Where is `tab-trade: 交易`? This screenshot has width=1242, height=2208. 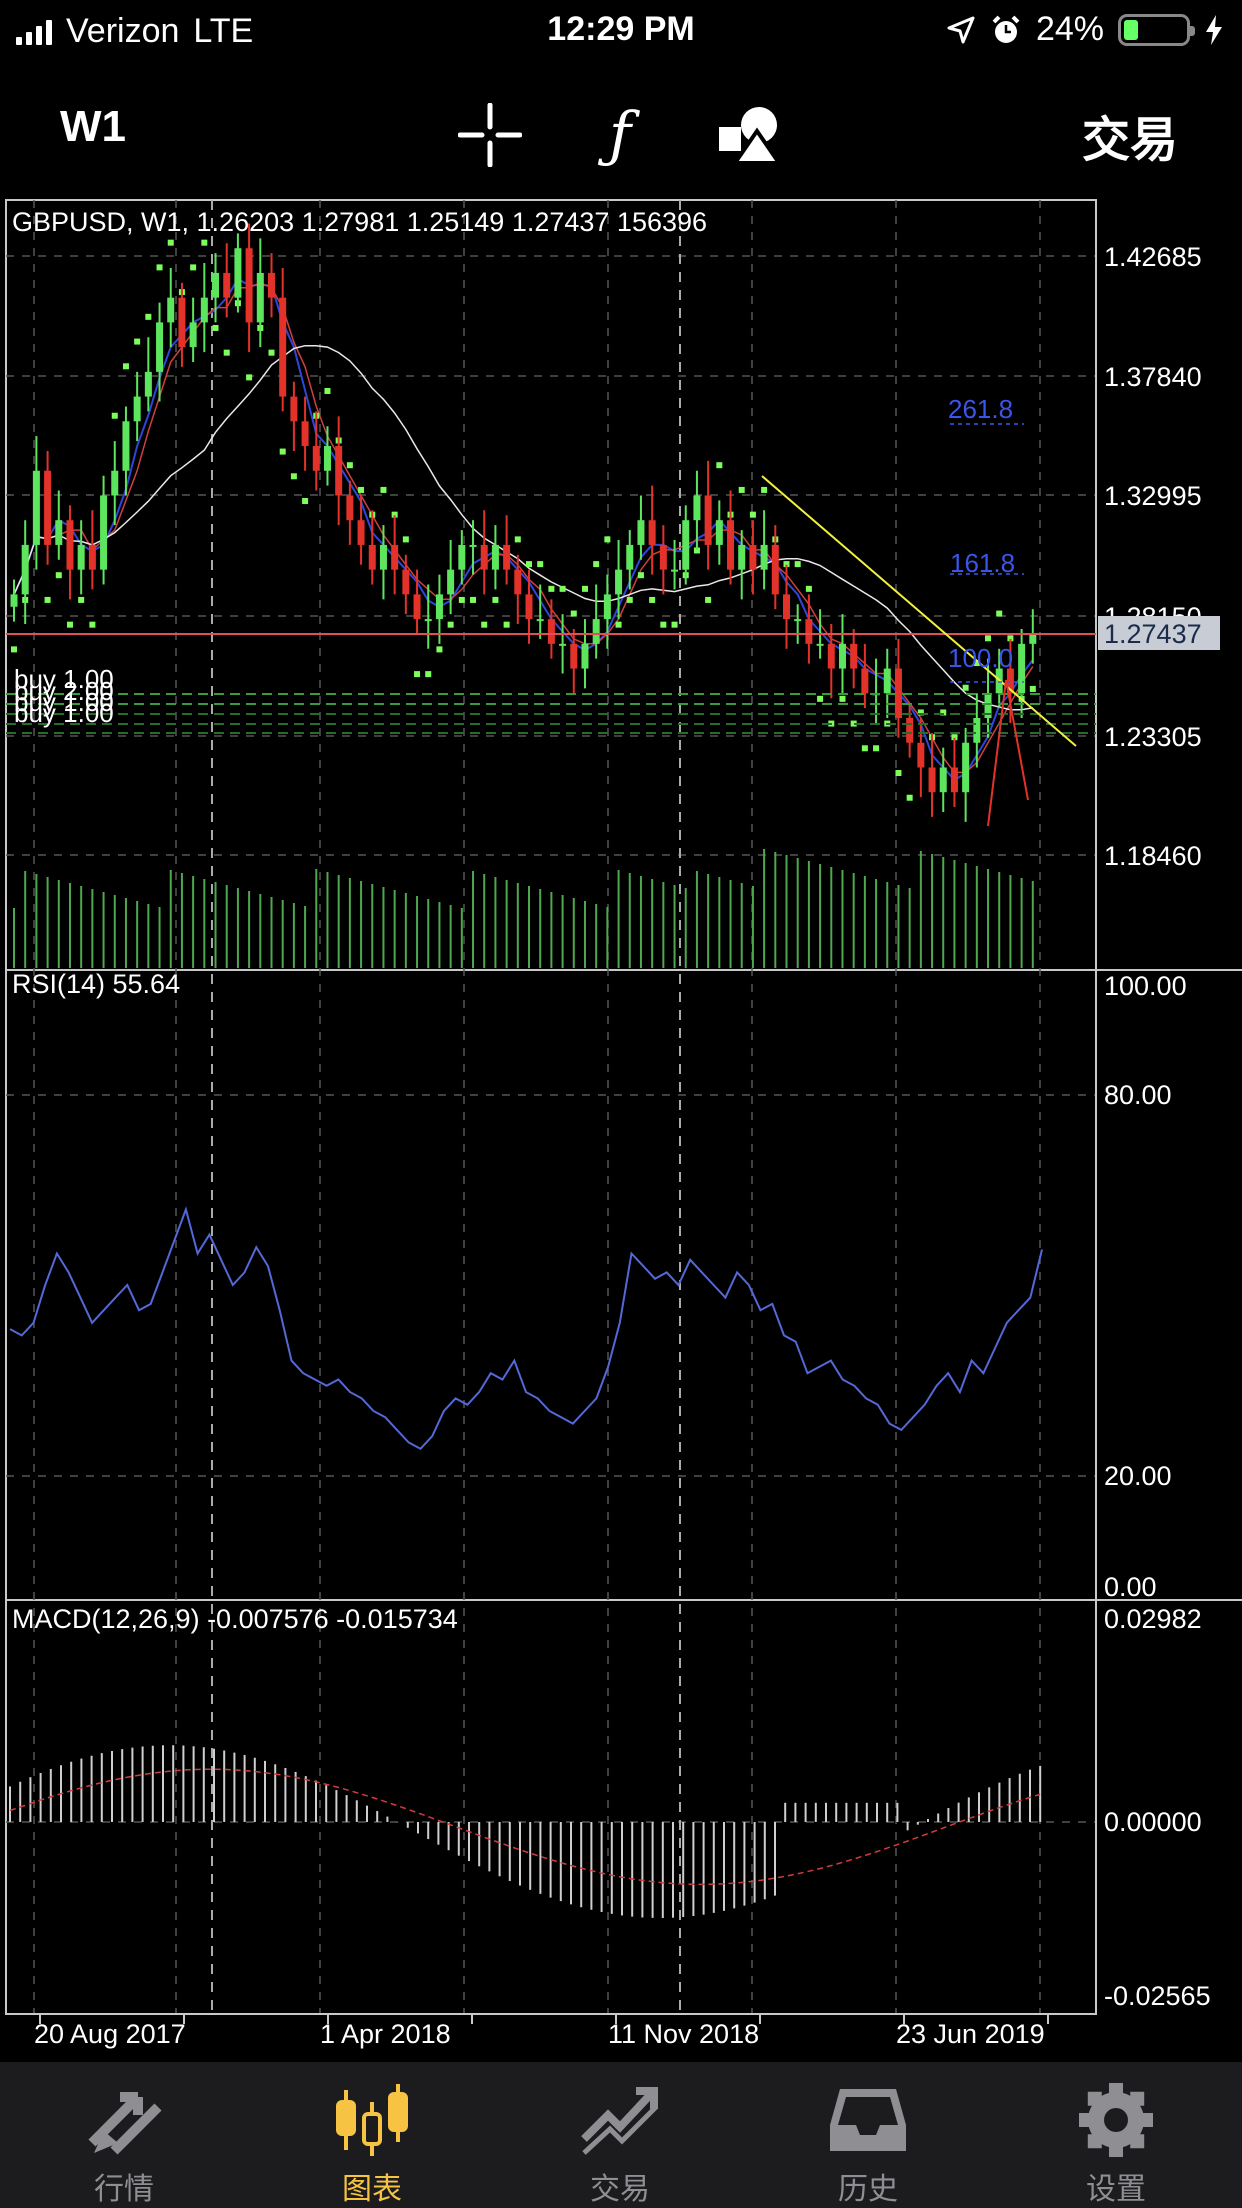
tab-trade: 交易 is located at coordinates (620, 2135).